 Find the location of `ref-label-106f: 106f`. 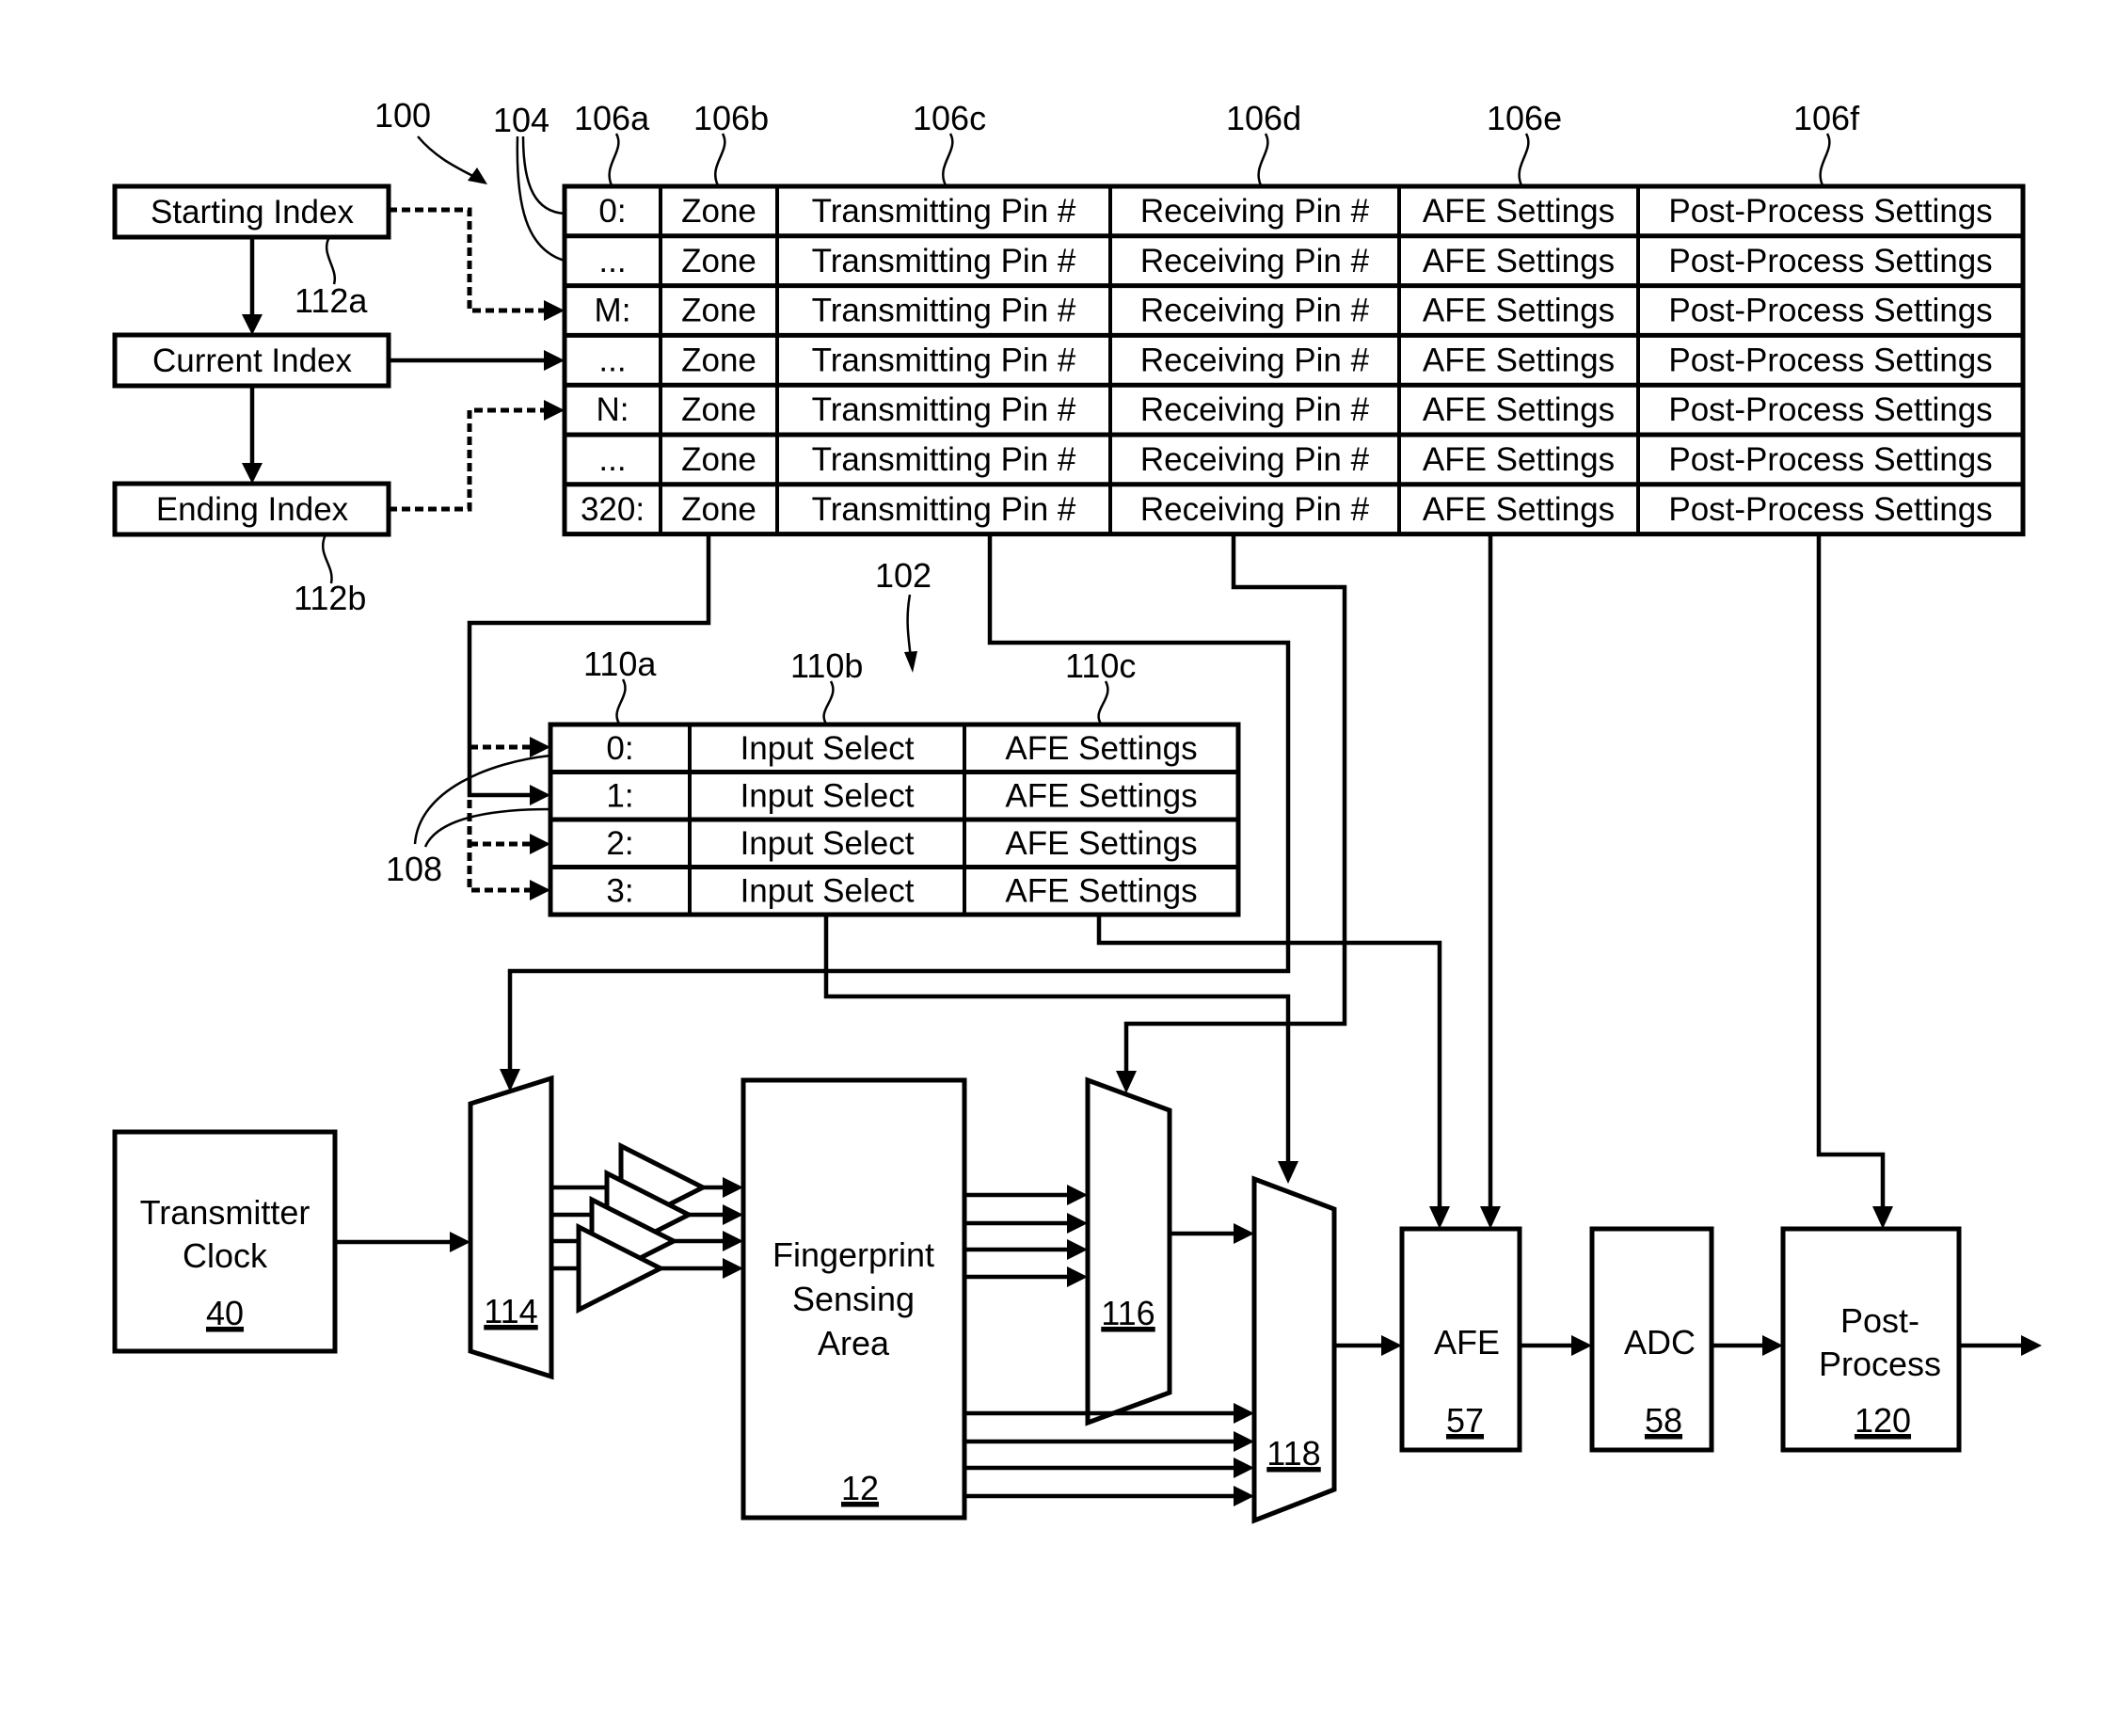

ref-label-106f: 106f is located at coordinates (1826, 118).